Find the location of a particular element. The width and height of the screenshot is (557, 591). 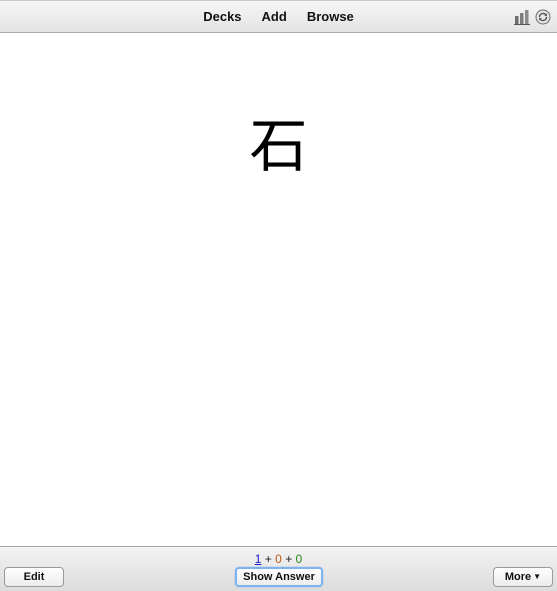

edit-button: Edit is located at coordinates (34, 577).